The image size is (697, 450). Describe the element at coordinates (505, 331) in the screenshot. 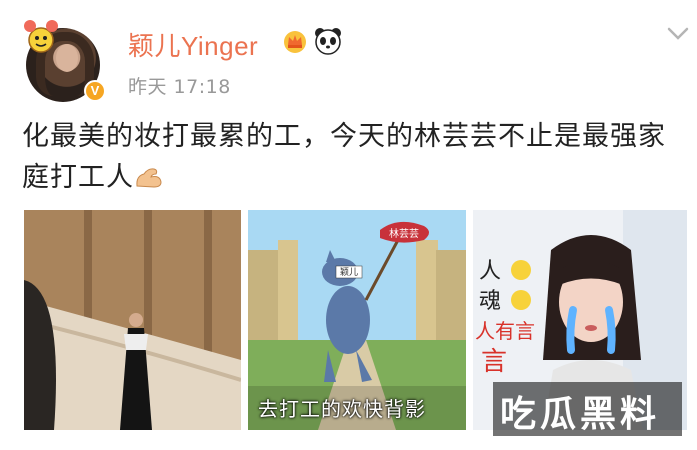

I see `side-text-3: 人有言` at that location.